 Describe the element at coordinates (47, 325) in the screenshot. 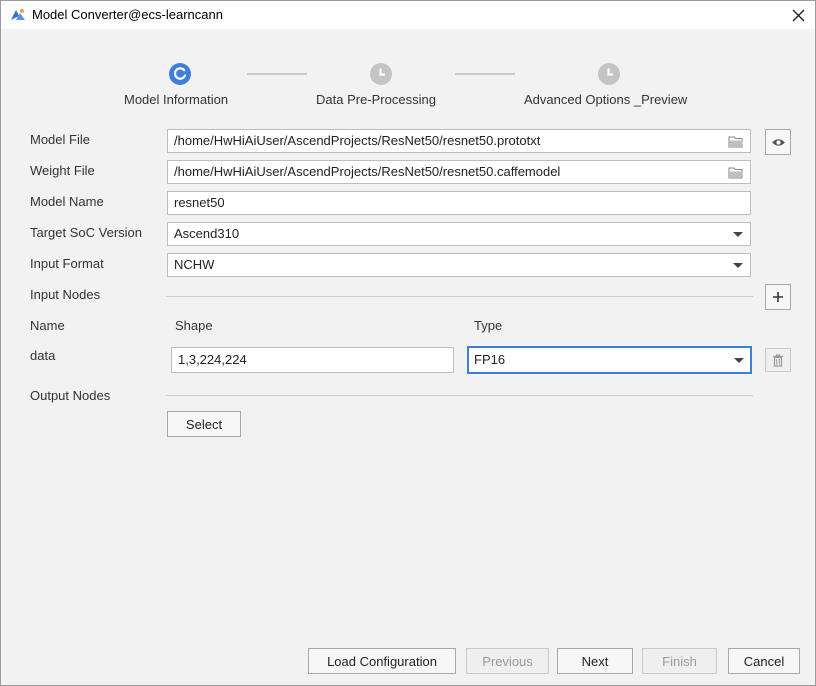

I see `column-header-name: Name` at that location.